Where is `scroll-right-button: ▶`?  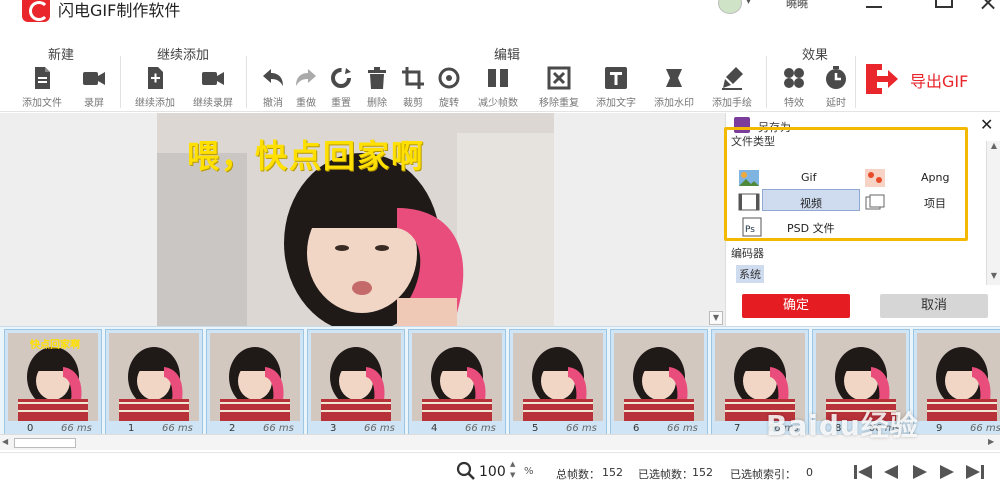
scroll-right-button: ▶ is located at coordinates (991, 441).